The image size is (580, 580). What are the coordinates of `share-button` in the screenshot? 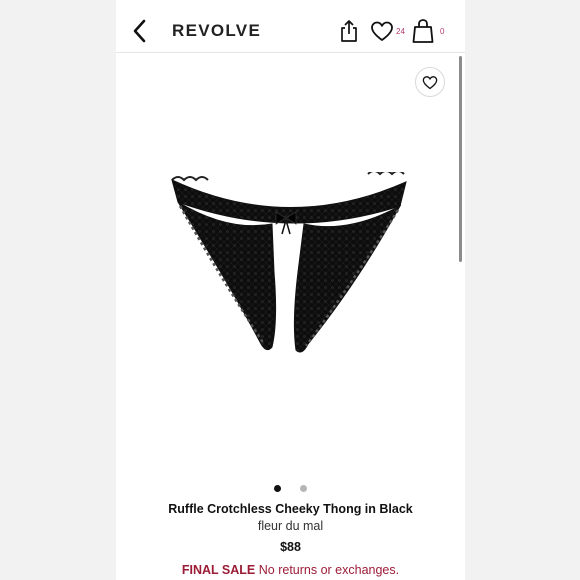 It's located at (349, 31).